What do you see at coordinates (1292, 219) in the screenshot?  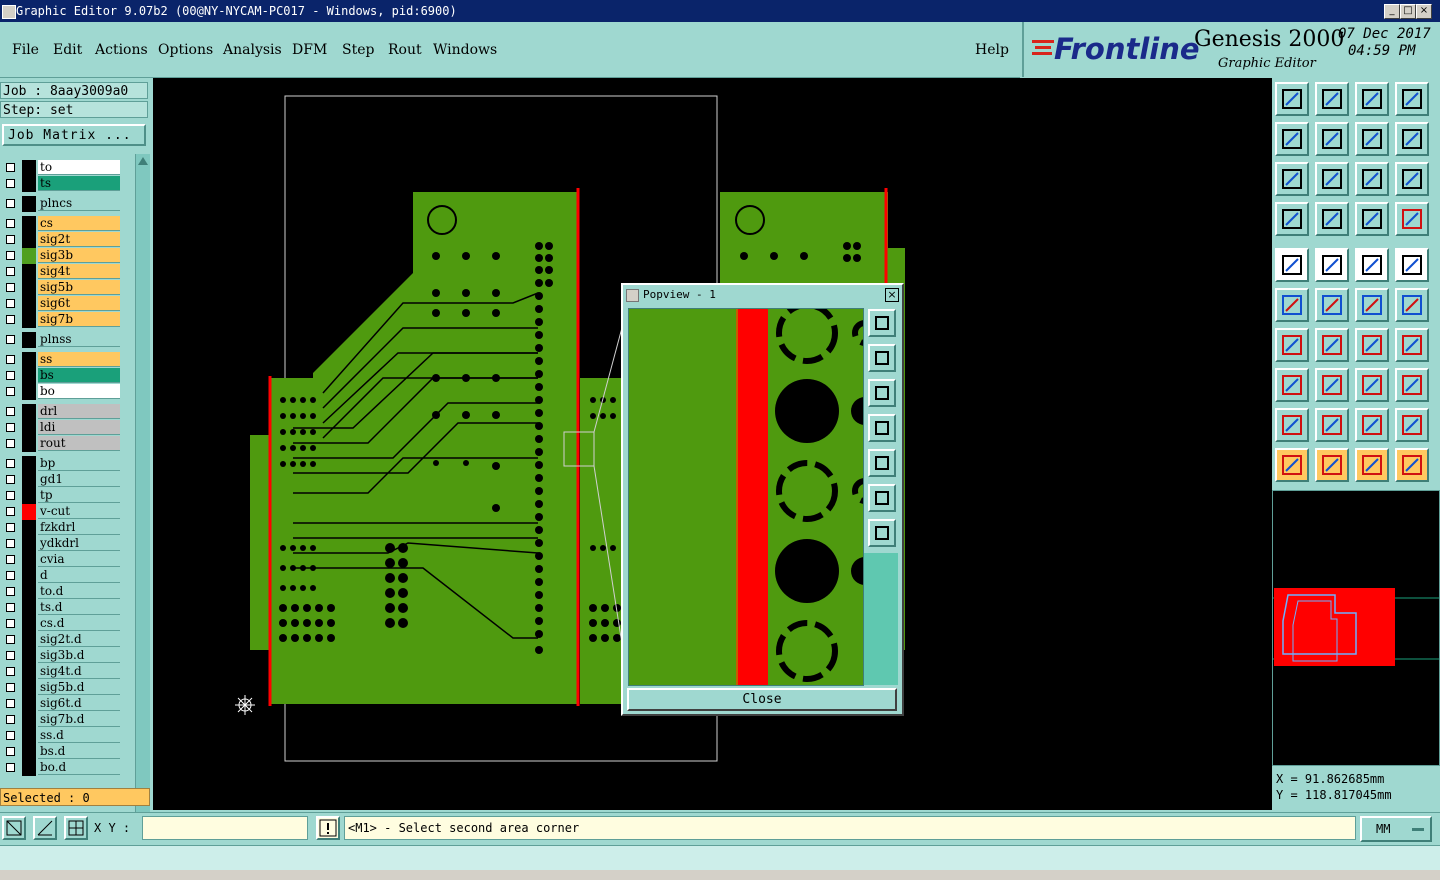 I see `layers-tool-button` at bounding box center [1292, 219].